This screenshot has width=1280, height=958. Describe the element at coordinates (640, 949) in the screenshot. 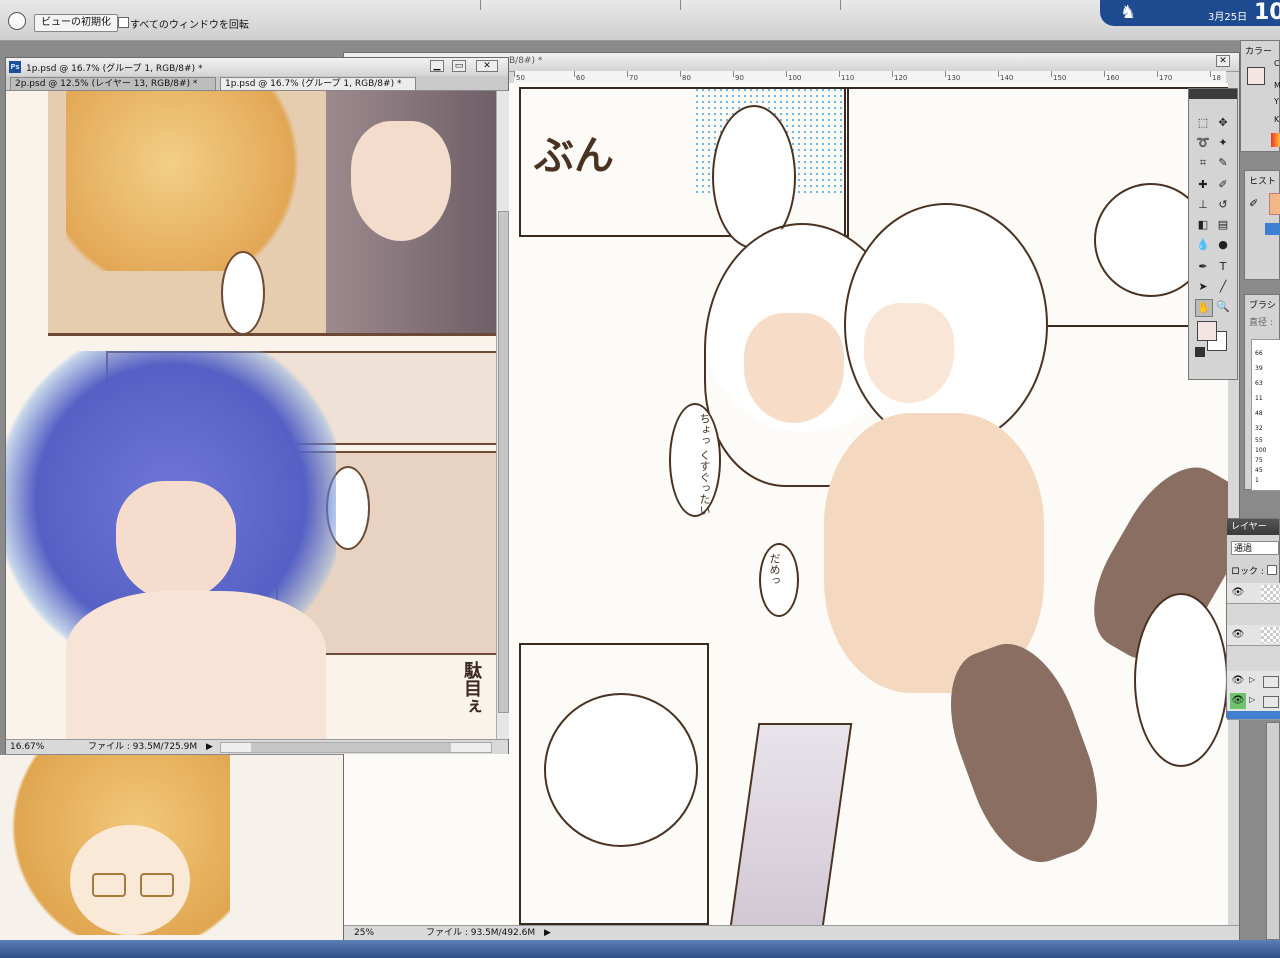

I see `taskbar-strip` at that location.